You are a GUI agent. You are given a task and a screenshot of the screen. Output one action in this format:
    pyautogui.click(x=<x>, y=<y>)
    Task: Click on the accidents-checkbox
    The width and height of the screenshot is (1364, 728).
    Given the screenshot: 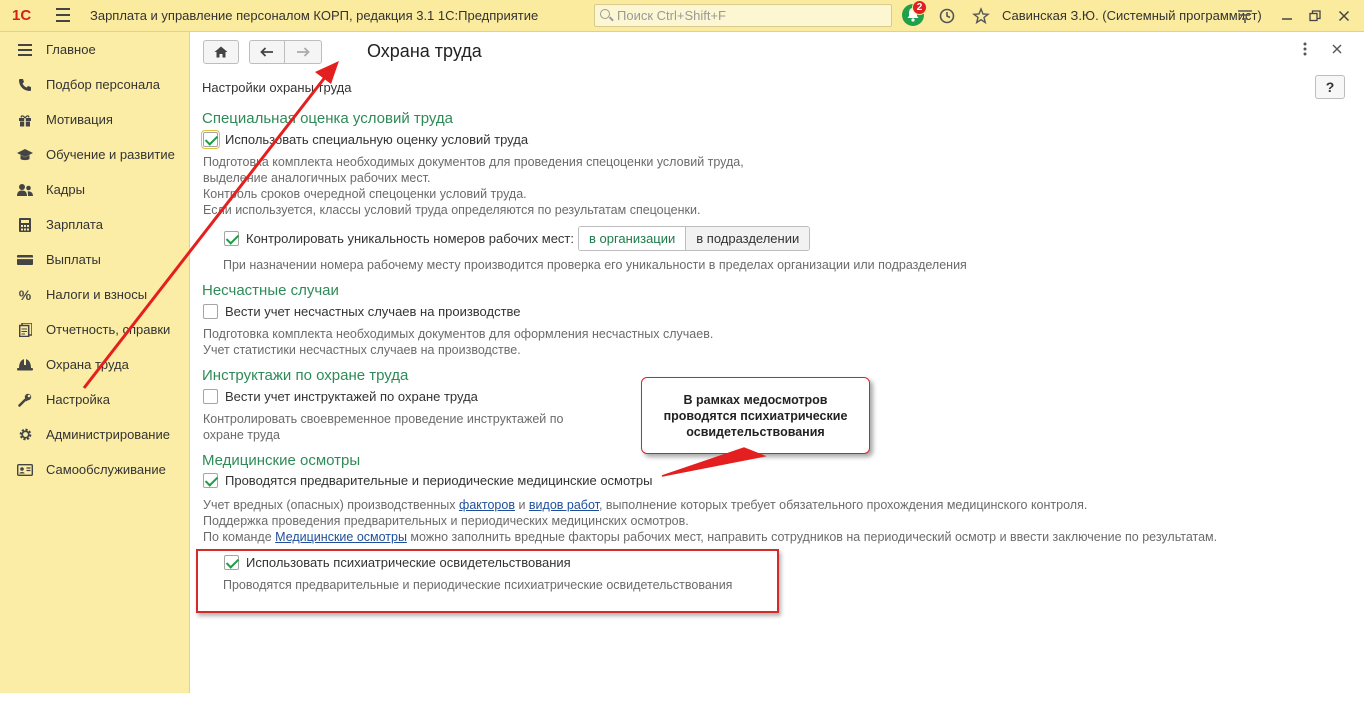 What is the action you would take?
    pyautogui.click(x=210, y=311)
    